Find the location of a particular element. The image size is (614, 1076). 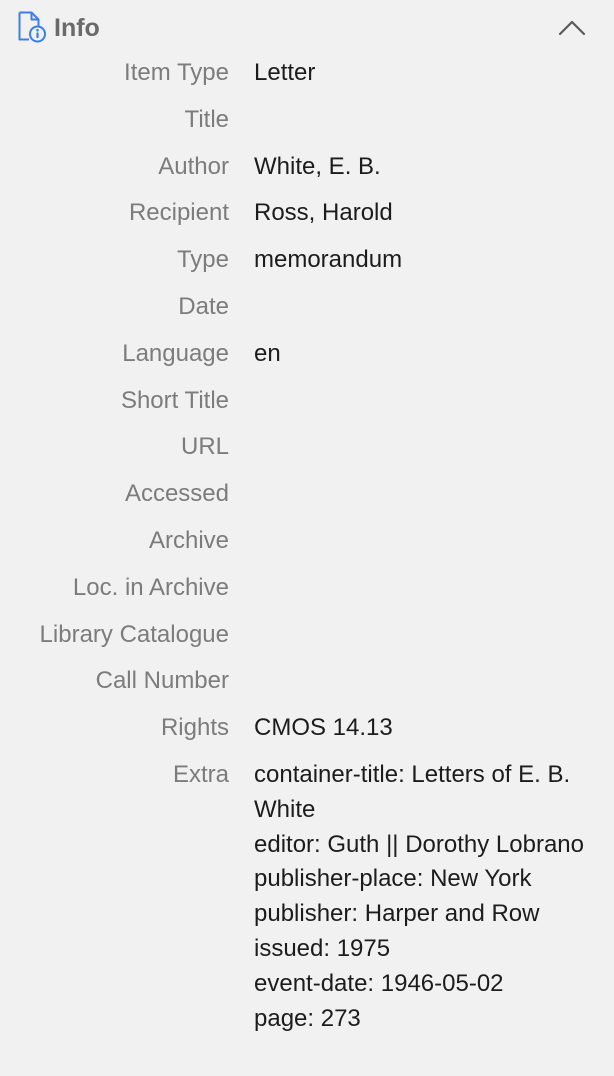

field-row-accessed: Accessed is located at coordinates (307, 498).